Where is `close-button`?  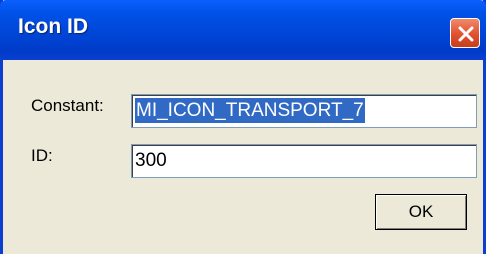 close-button is located at coordinates (465, 33).